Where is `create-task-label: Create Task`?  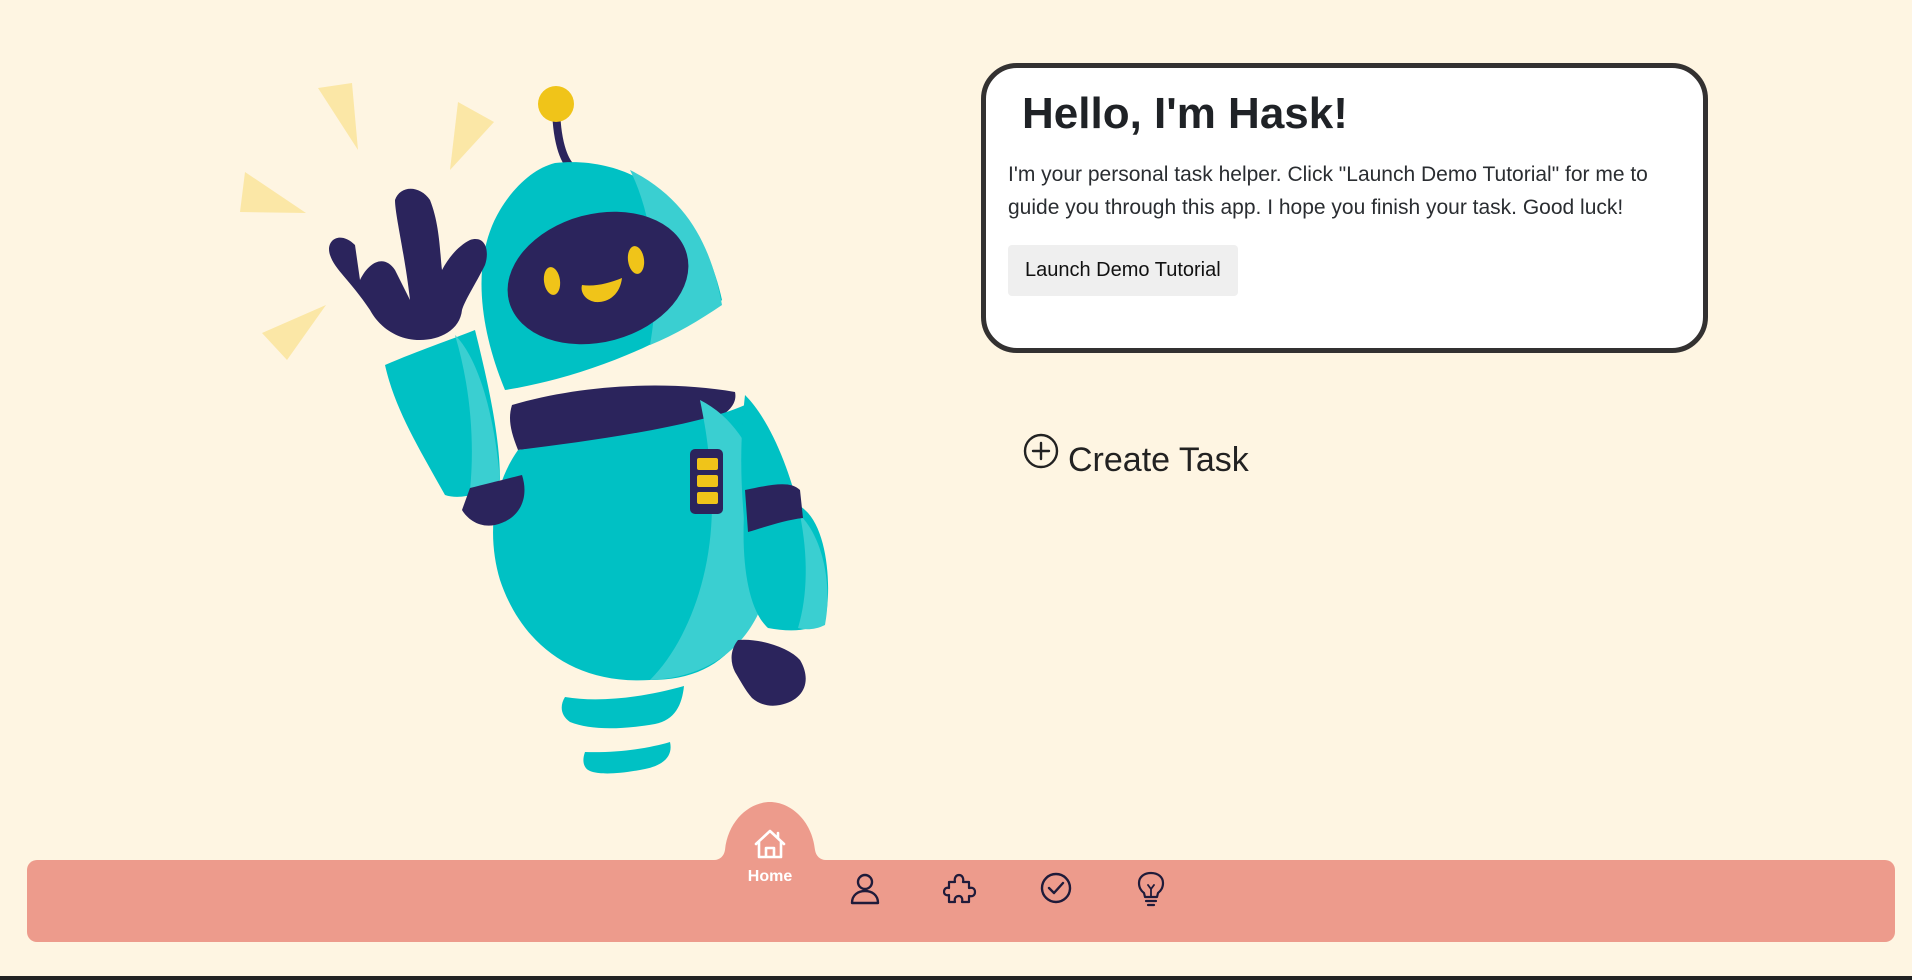
create-task-label: Create Task is located at coordinates (1158, 460).